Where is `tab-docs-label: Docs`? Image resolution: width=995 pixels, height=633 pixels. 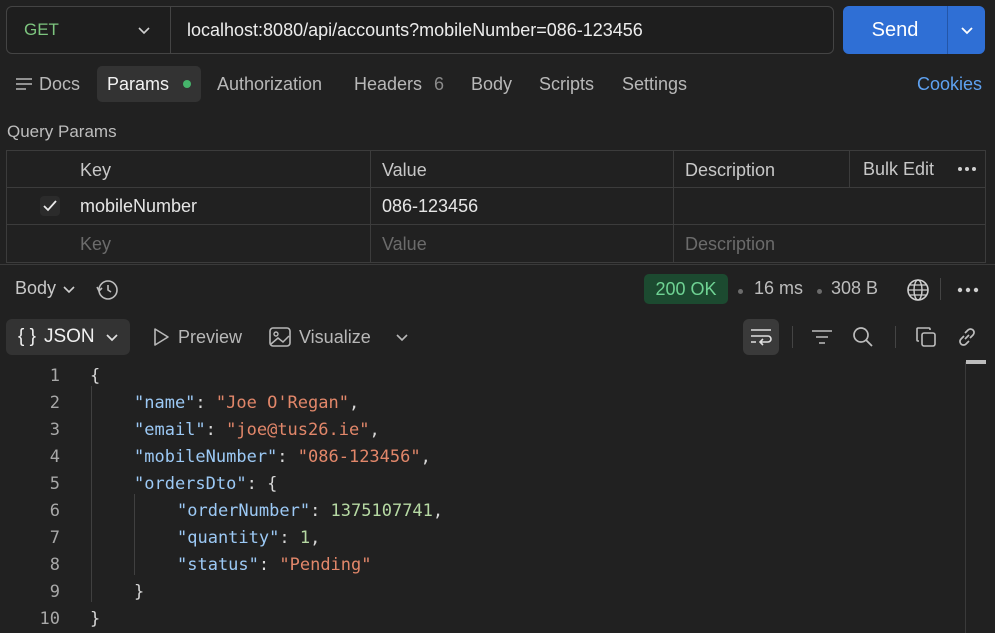
tab-docs-label: Docs is located at coordinates (60, 83).